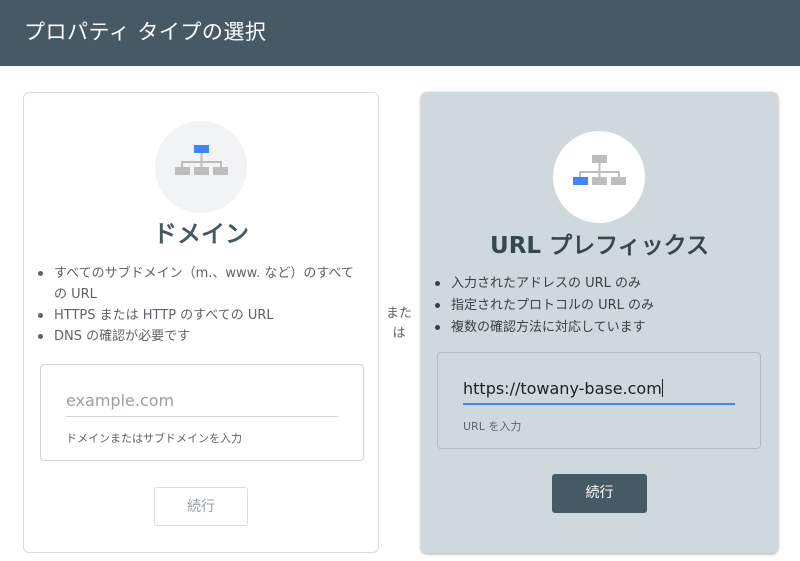  What do you see at coordinates (399, 333) in the screenshot?
I see `or-separator-line2: は` at bounding box center [399, 333].